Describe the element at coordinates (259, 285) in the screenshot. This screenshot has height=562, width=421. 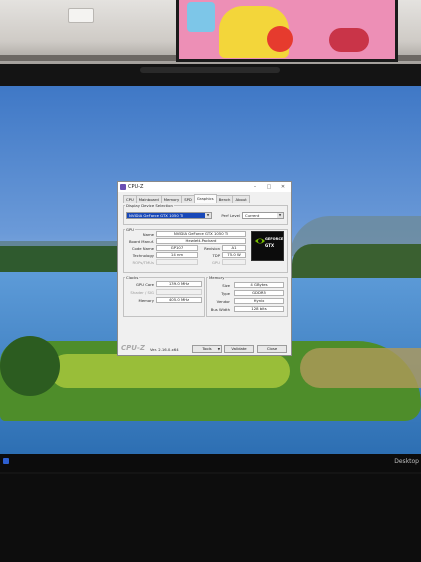
I see `memory-size-value: 4 GBytes` at that location.